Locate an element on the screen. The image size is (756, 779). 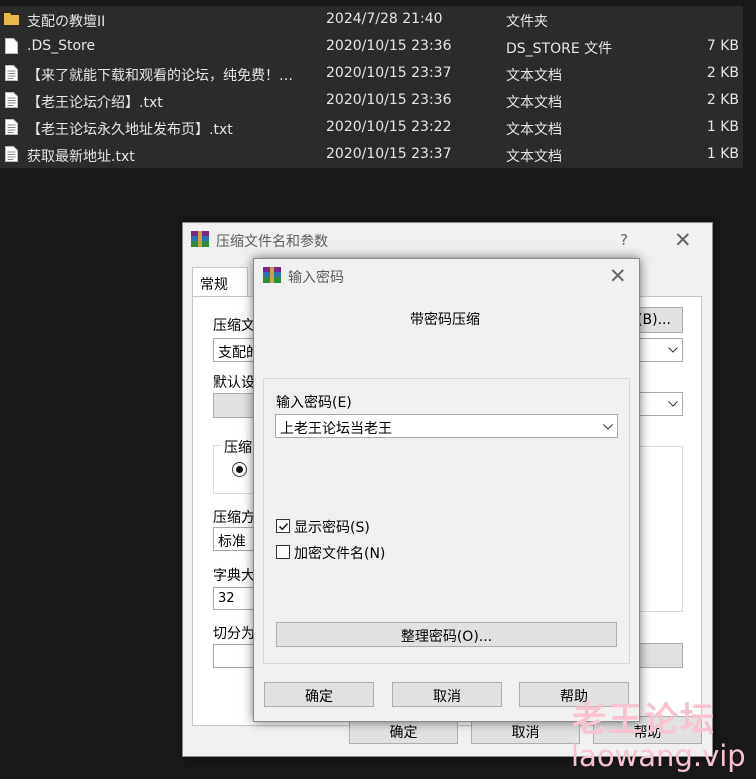
password-dialog-title: 输入密码 is located at coordinates (316, 278).